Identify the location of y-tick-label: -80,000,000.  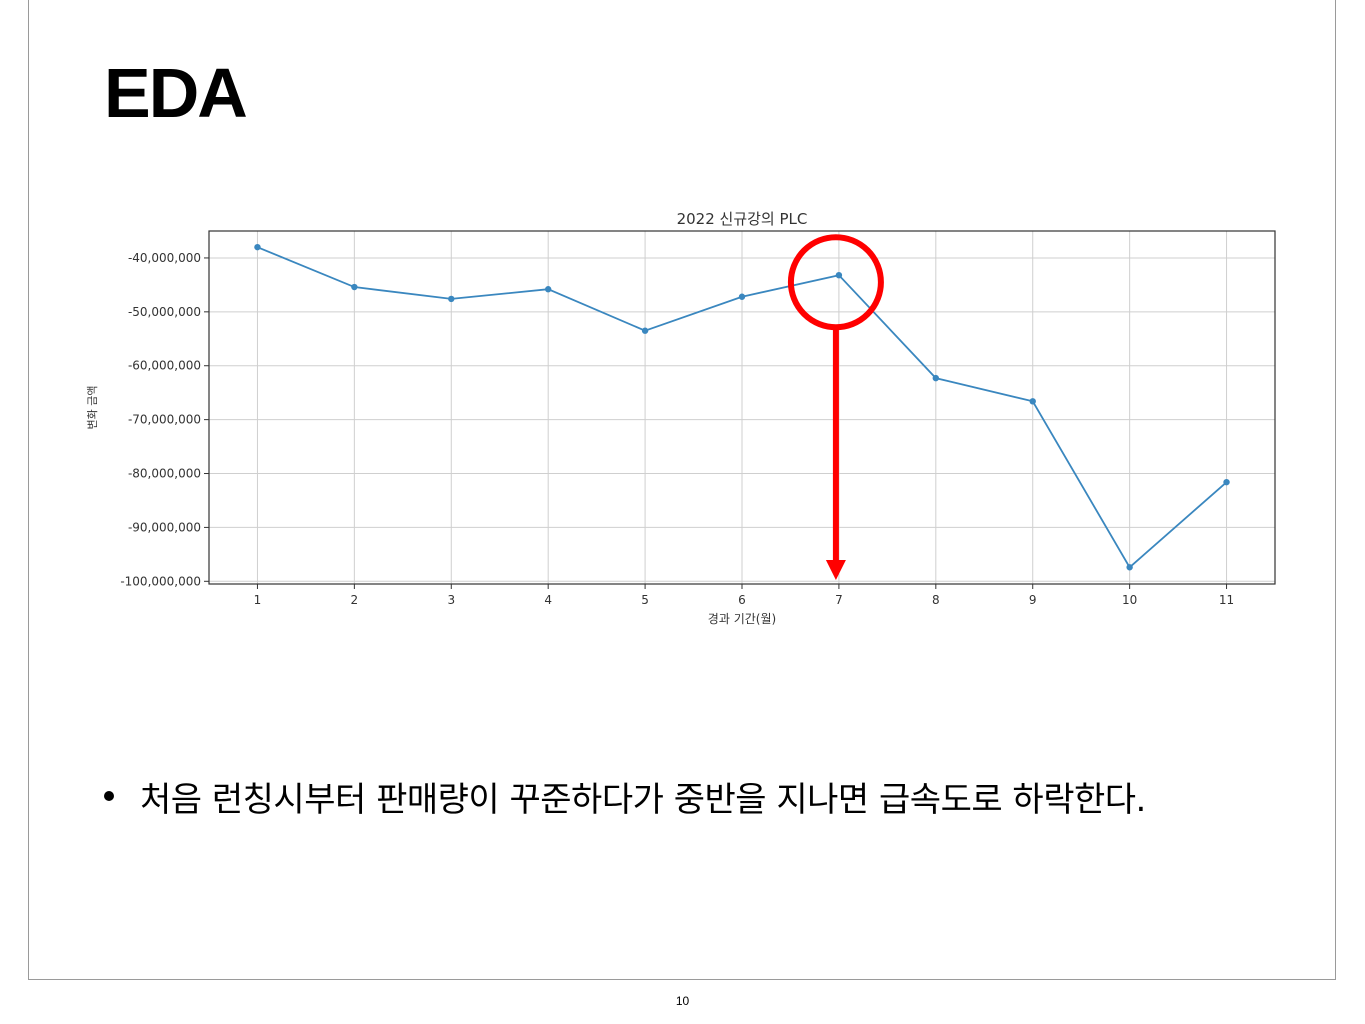
(164, 474).